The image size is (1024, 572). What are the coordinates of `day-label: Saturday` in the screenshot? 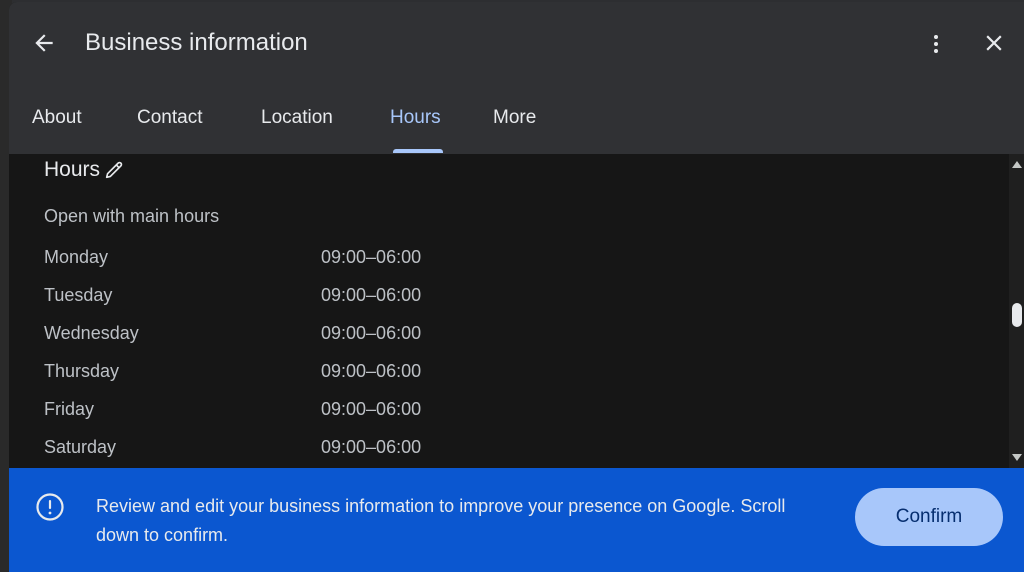 It's located at (80, 447).